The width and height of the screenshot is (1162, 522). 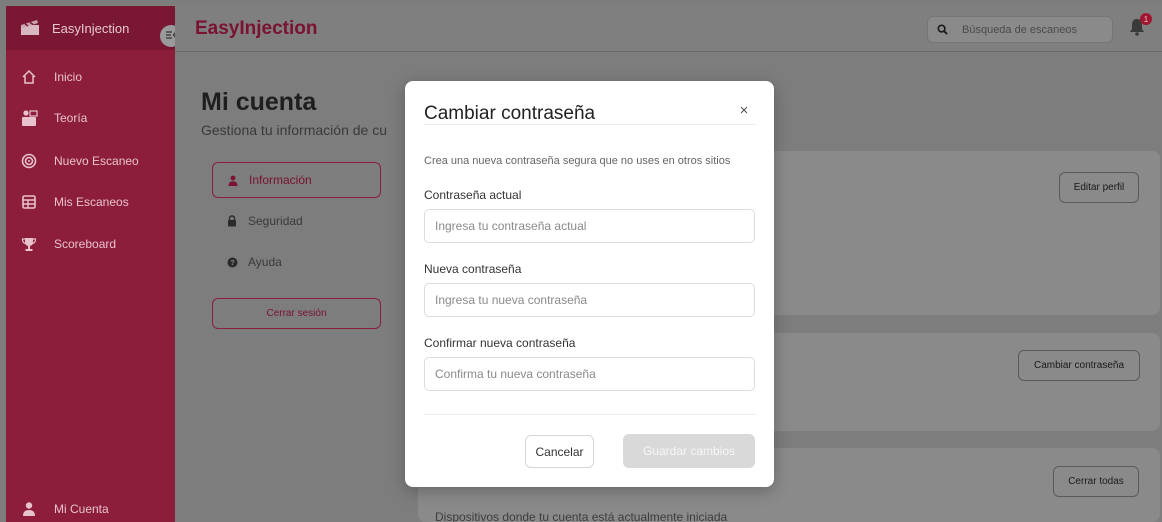 I want to click on confirm-password-input, so click(x=589, y=374).